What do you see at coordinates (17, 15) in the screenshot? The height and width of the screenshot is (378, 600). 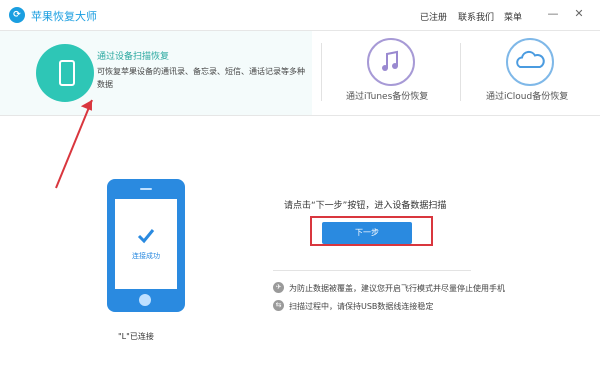 I see `app-logo-icon: ⟳` at bounding box center [17, 15].